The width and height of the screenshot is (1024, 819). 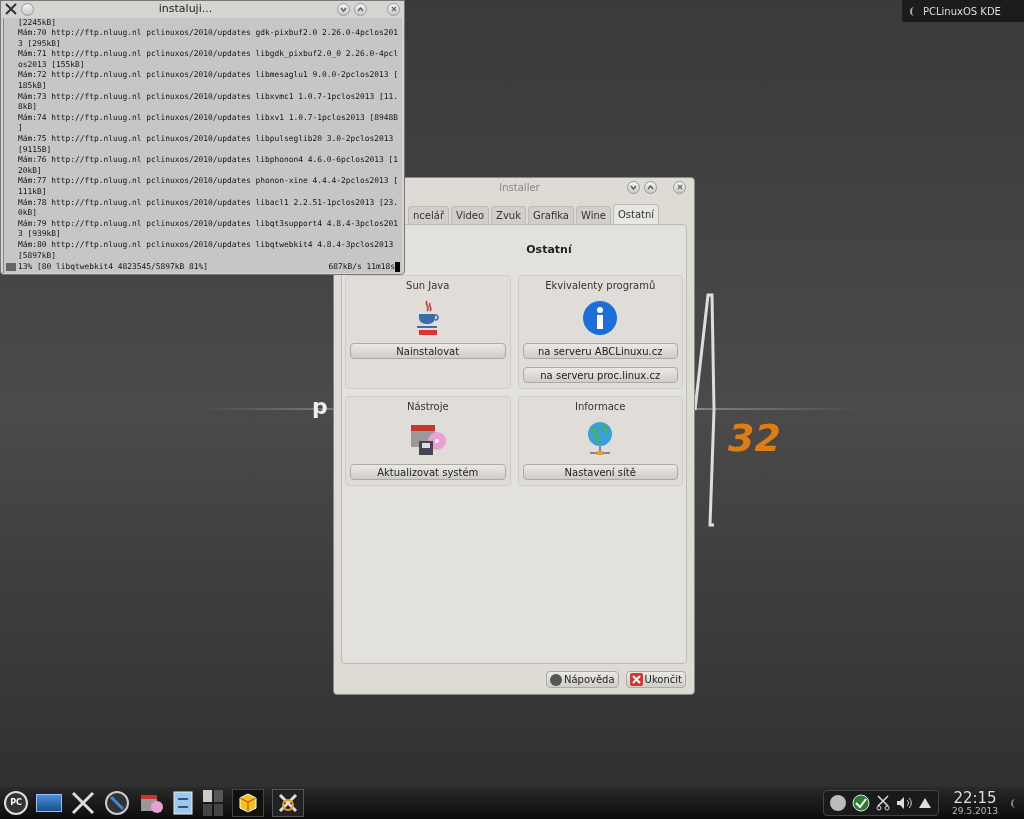 What do you see at coordinates (636, 214) in the screenshot?
I see `tab: Ostatní` at bounding box center [636, 214].